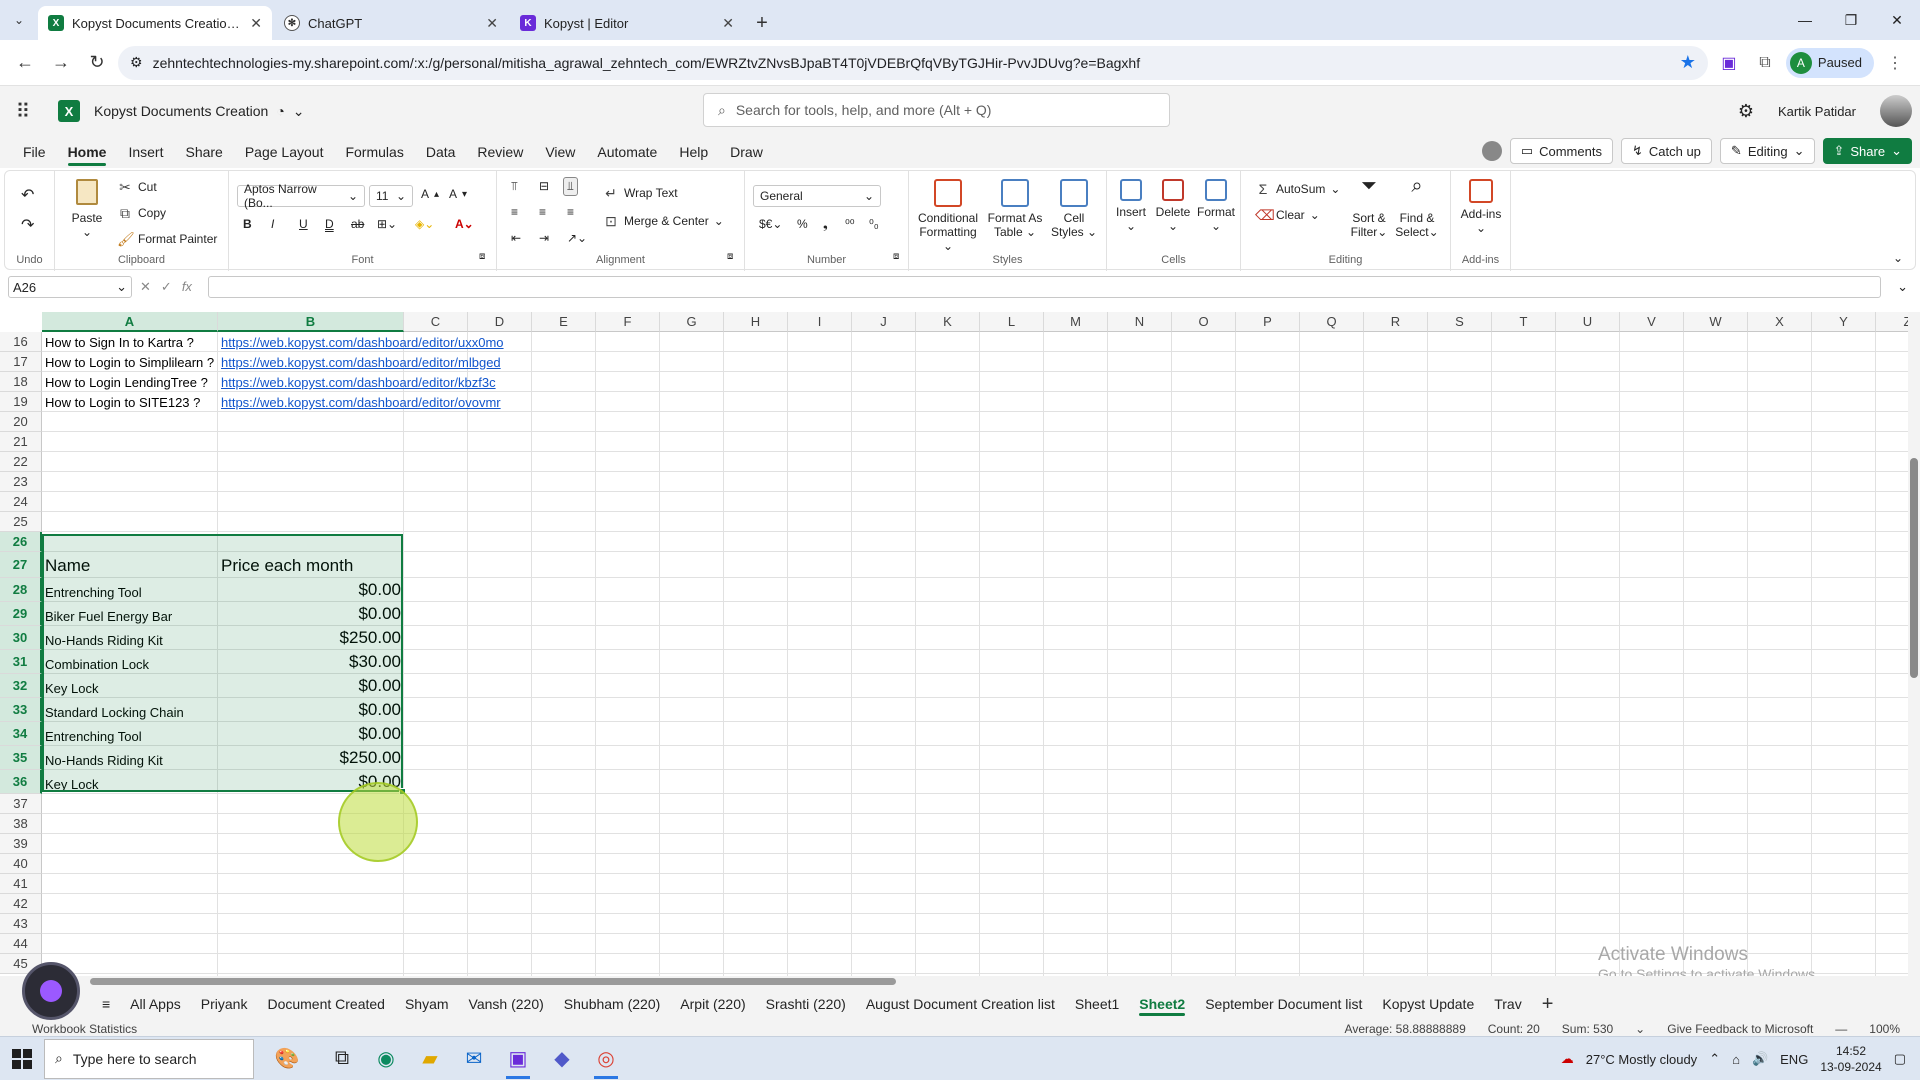 Image resolution: width=1920 pixels, height=1080 pixels. What do you see at coordinates (87, 209) in the screenshot?
I see `paste-button: Paste ⌄` at bounding box center [87, 209].